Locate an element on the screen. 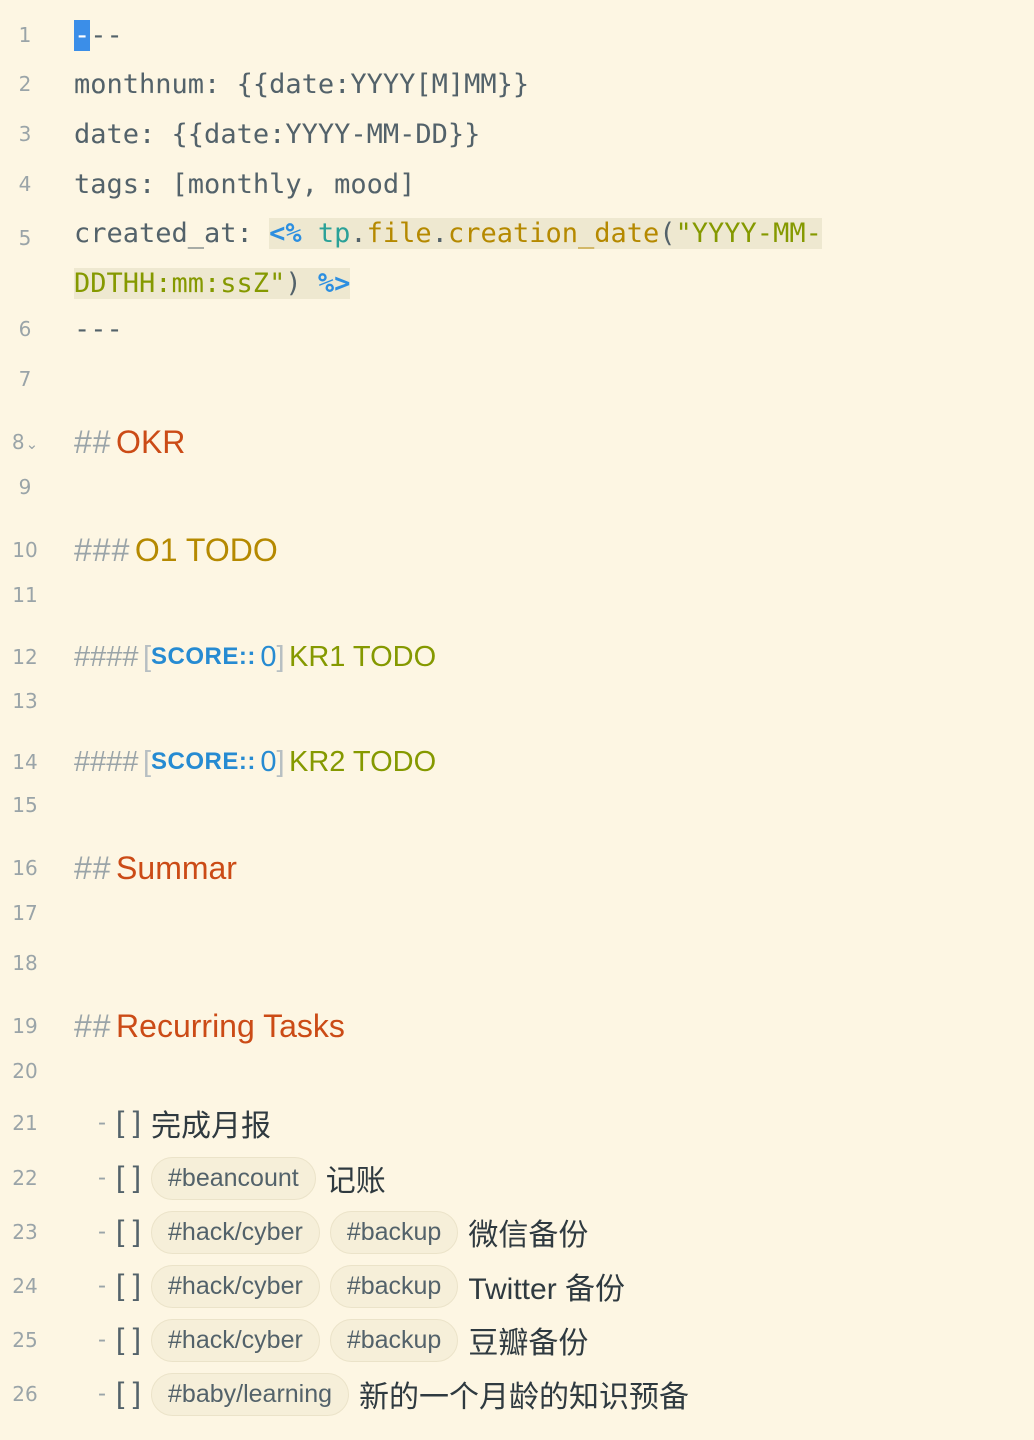 The image size is (1034, 1440). yaml-value: [monthly, mood] is located at coordinates (293, 184).